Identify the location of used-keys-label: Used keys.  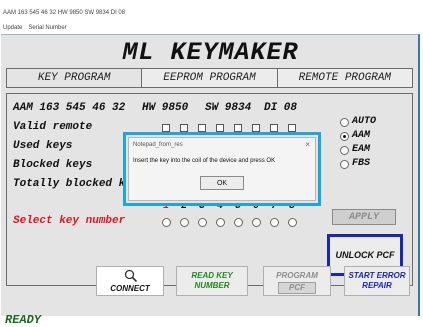
(43, 146).